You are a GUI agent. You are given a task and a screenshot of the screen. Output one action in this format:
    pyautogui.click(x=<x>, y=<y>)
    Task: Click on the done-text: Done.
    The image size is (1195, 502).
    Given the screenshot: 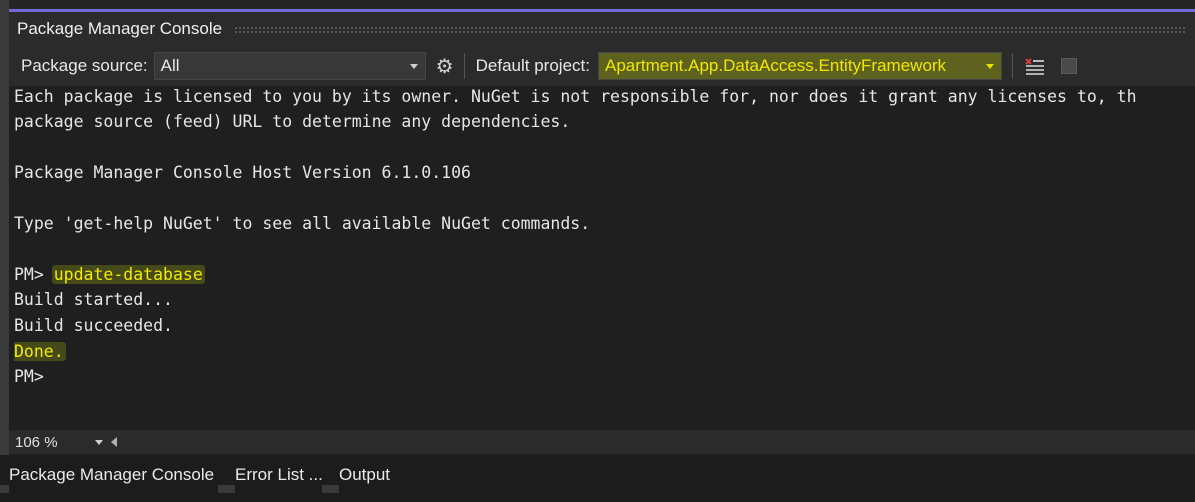 What is the action you would take?
    pyautogui.click(x=40, y=351)
    